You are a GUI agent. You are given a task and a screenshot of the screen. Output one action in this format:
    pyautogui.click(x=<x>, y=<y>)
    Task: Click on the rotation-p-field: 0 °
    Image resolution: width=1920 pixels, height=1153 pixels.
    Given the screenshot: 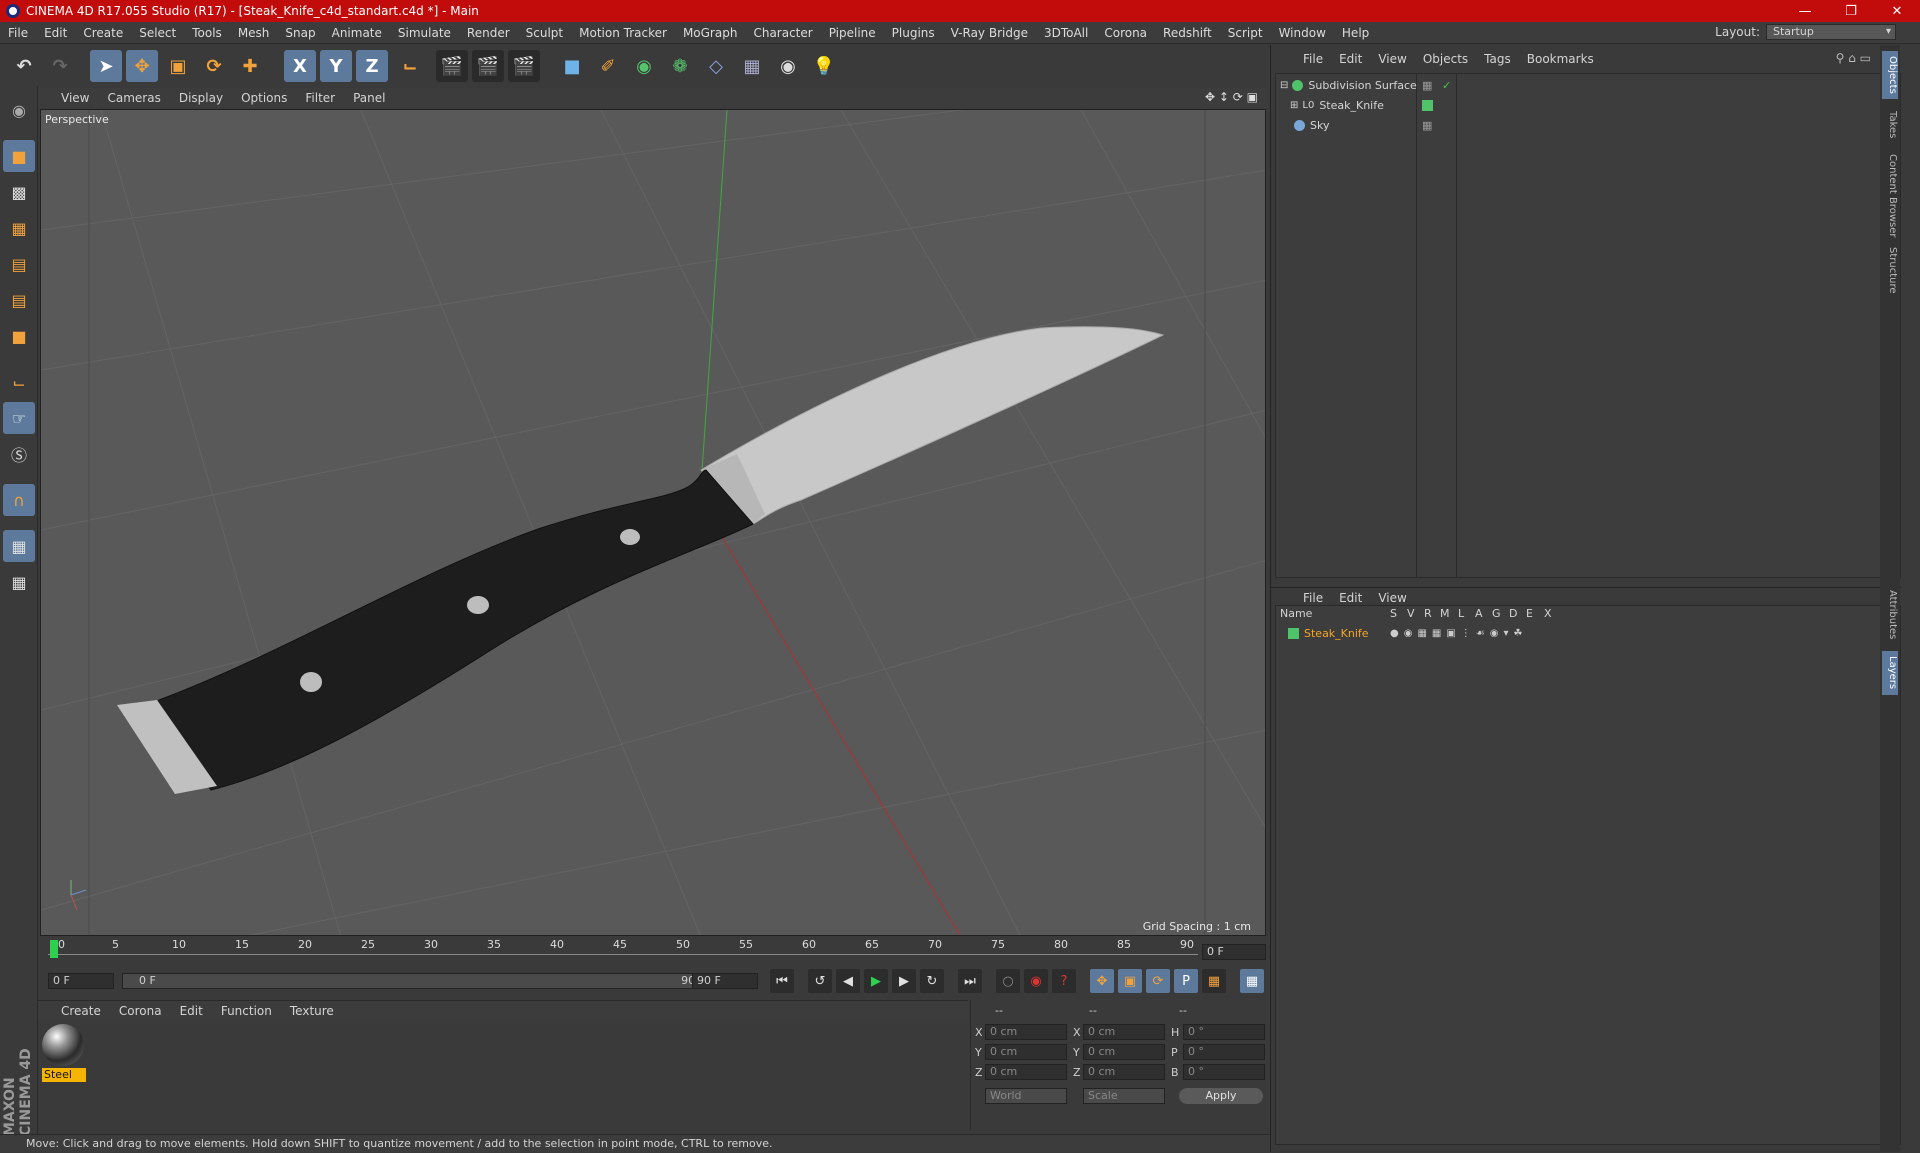 What is the action you would take?
    pyautogui.click(x=1224, y=1052)
    